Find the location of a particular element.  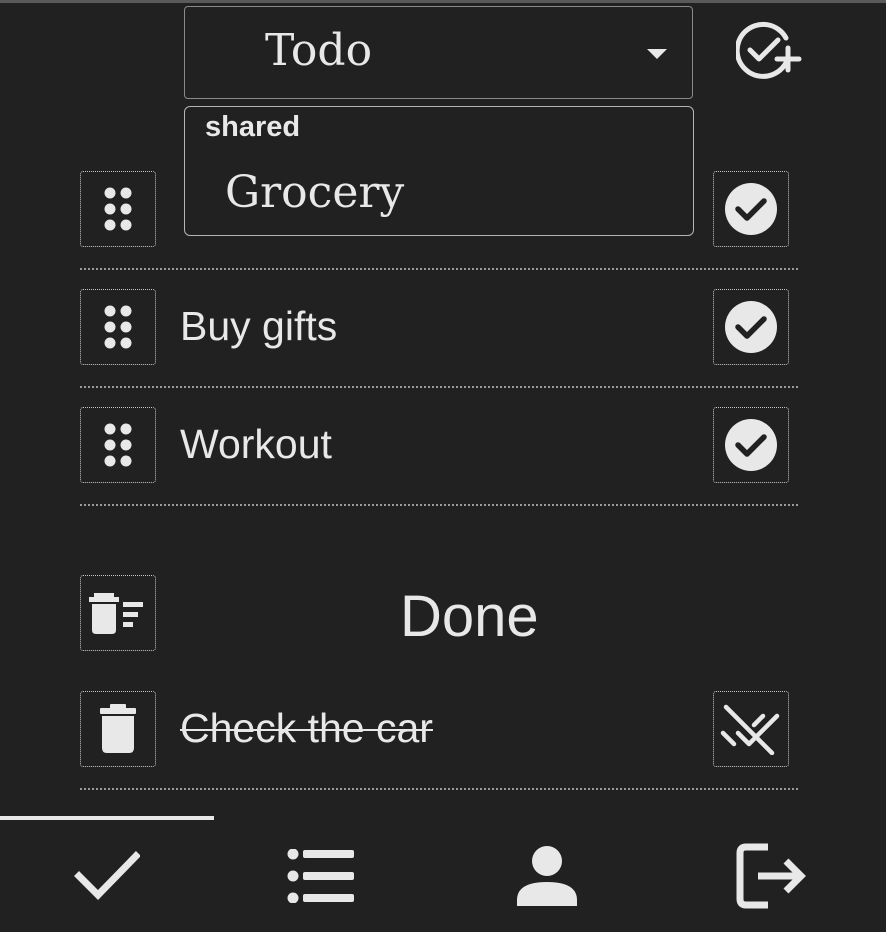

done-label: Check the car is located at coordinates (306, 728).